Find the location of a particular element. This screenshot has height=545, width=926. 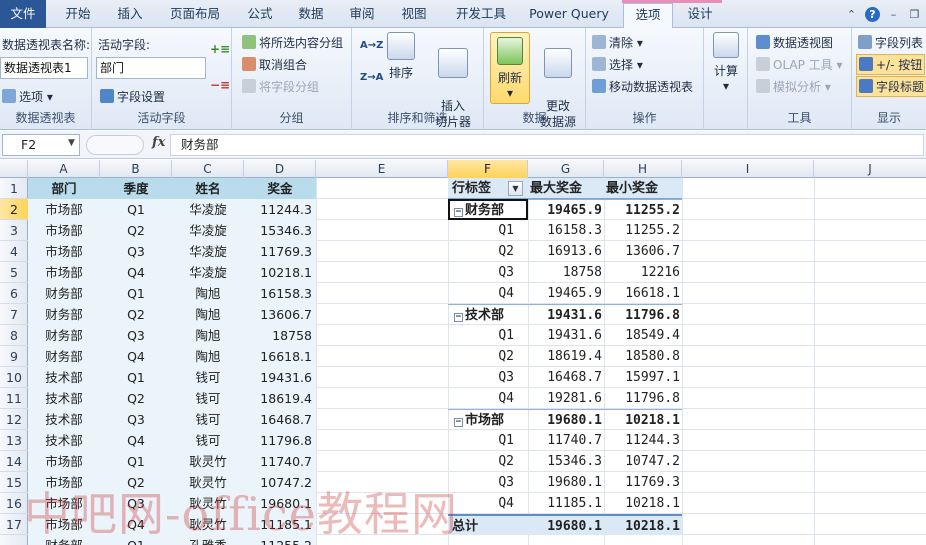

column-header: A is located at coordinates (64, 169).